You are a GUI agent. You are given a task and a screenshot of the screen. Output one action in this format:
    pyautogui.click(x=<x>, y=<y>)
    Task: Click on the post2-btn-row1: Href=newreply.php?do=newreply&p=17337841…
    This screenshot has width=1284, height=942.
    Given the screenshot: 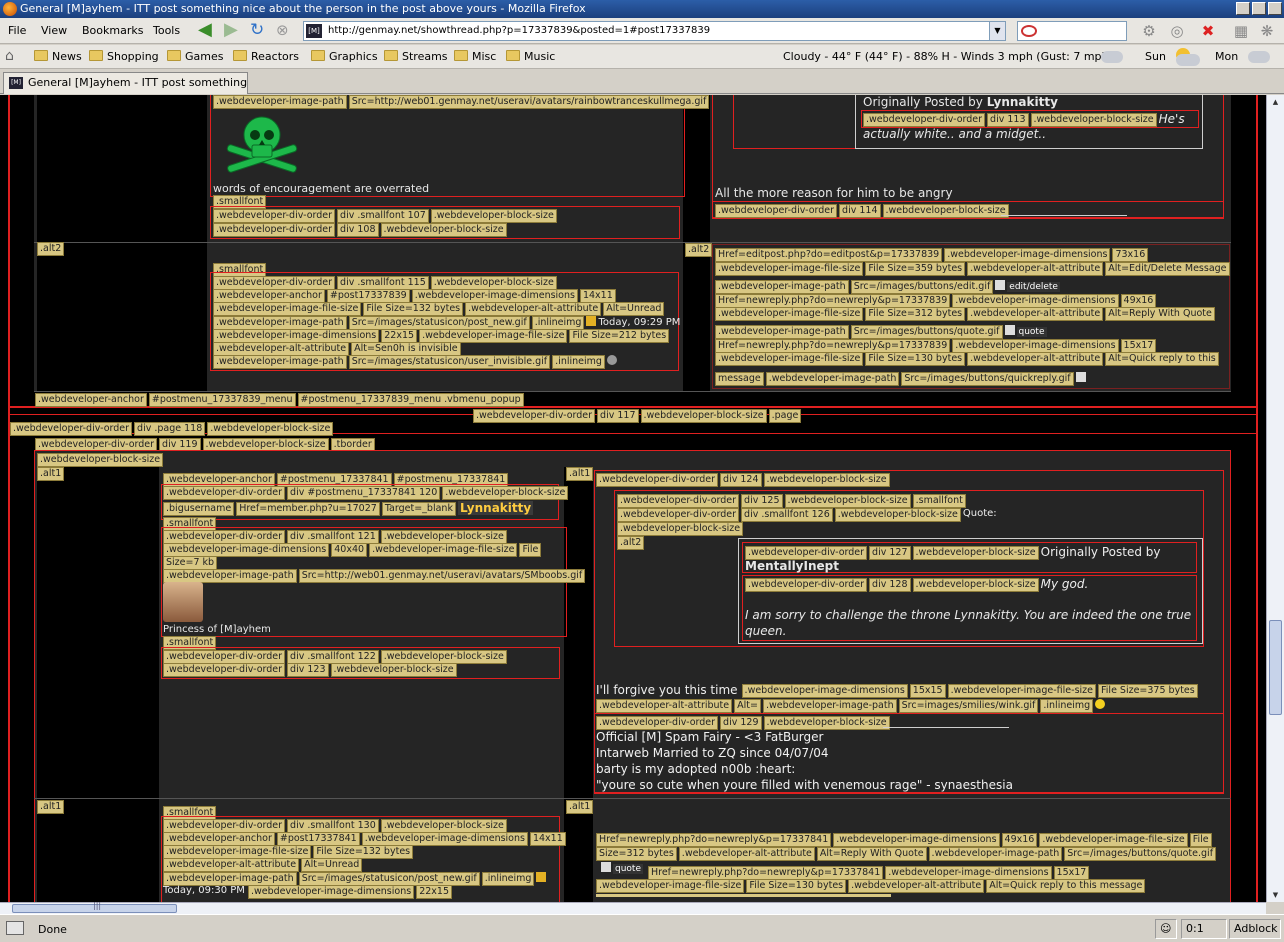 What is the action you would take?
    pyautogui.click(x=905, y=840)
    